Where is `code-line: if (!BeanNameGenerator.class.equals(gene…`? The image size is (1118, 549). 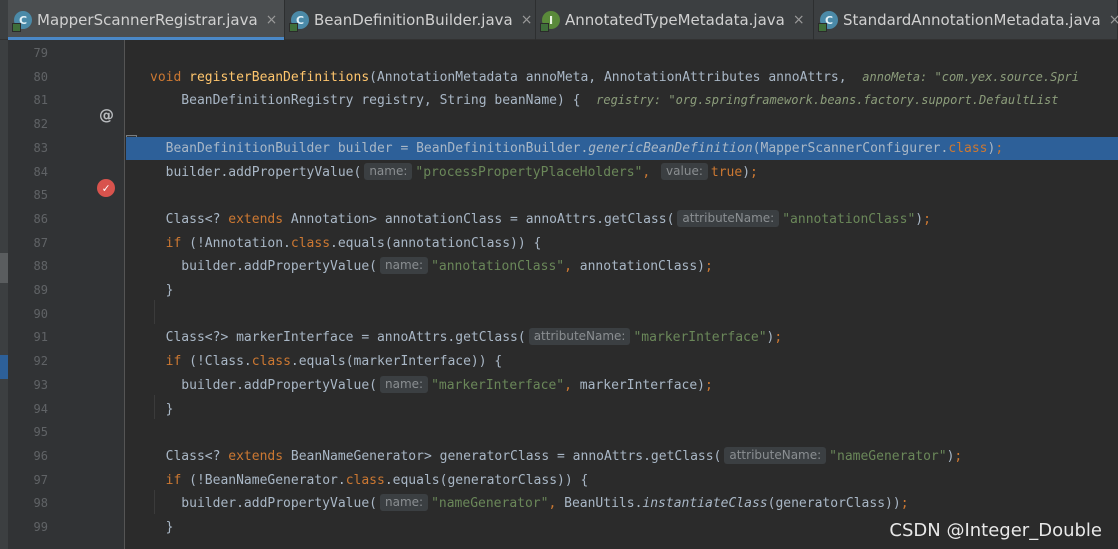 code-line: if (!BeanNameGenerator.class.equals(gene… is located at coordinates (622, 481).